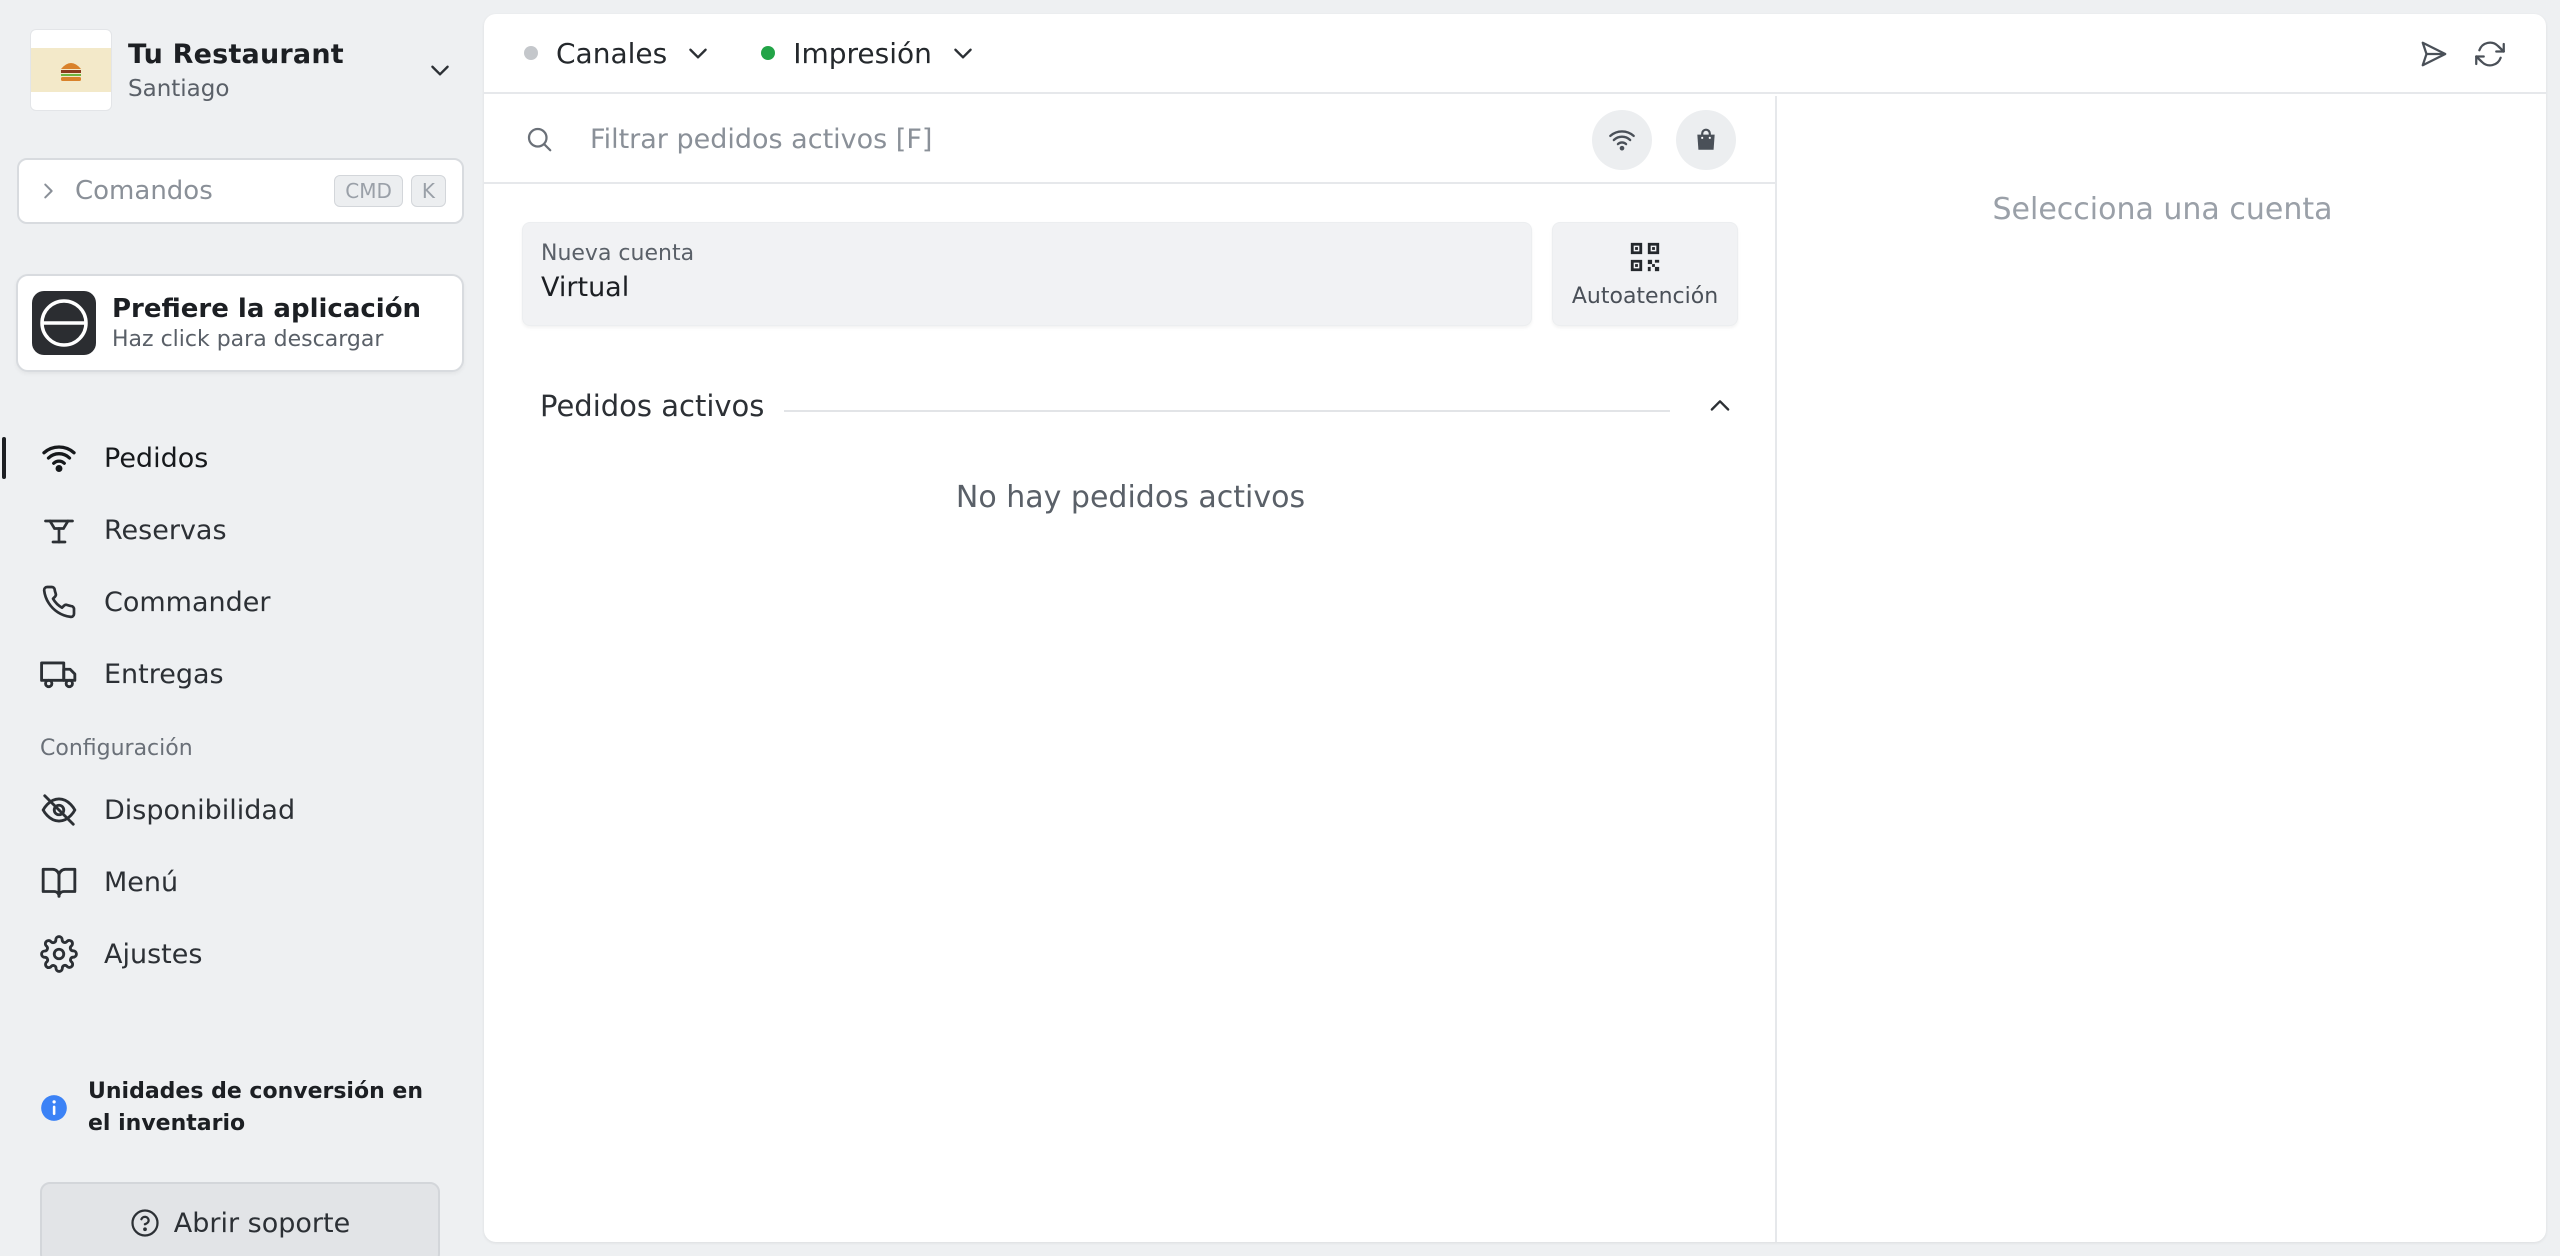 The height and width of the screenshot is (1256, 2560). What do you see at coordinates (59, 530) in the screenshot?
I see `table-icon` at bounding box center [59, 530].